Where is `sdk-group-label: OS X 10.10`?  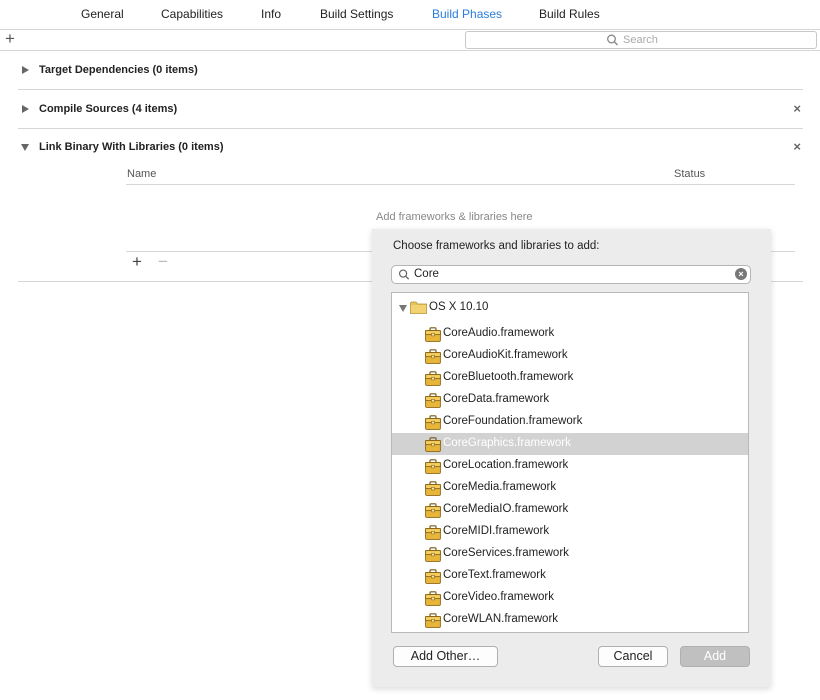 sdk-group-label: OS X 10.10 is located at coordinates (459, 307).